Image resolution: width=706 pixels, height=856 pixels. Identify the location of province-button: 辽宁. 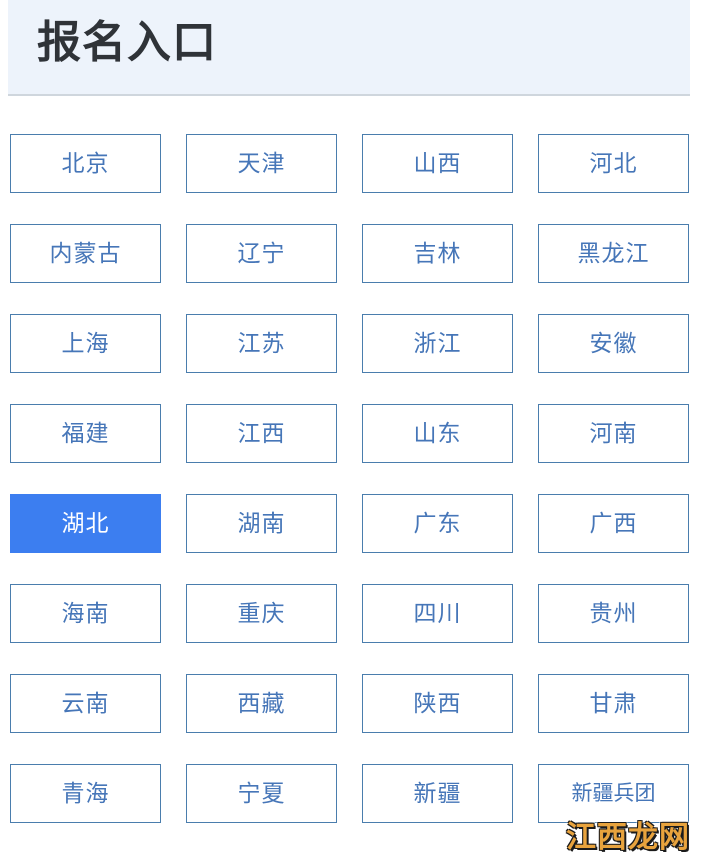
(261, 253).